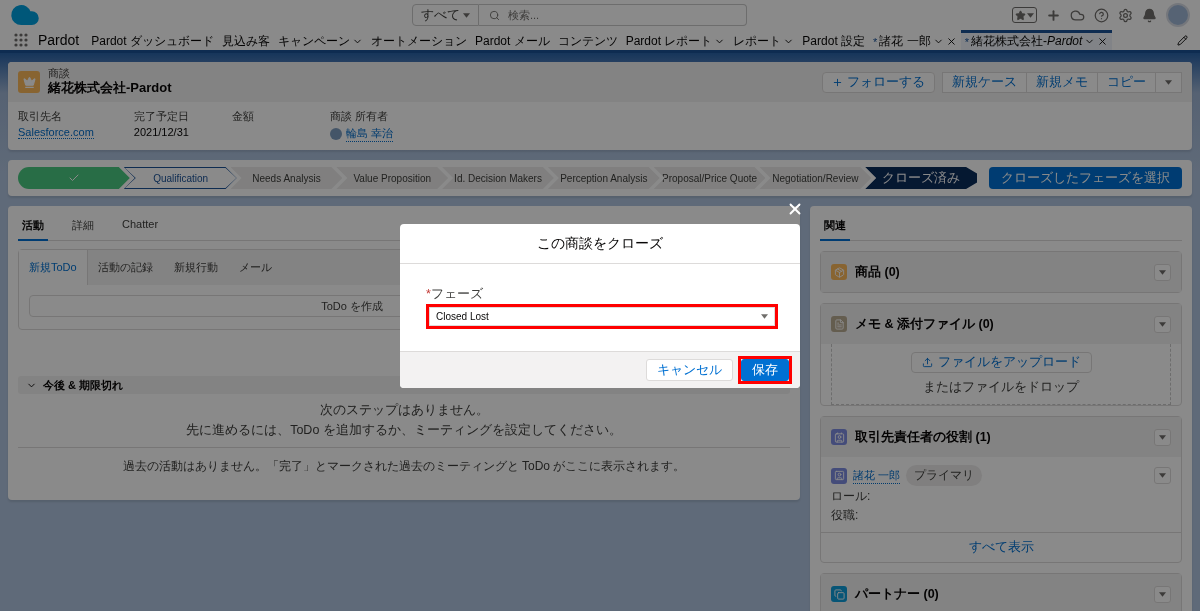 This screenshot has height=611, width=1200. I want to click on primary-badge: プライマリ, so click(944, 475).